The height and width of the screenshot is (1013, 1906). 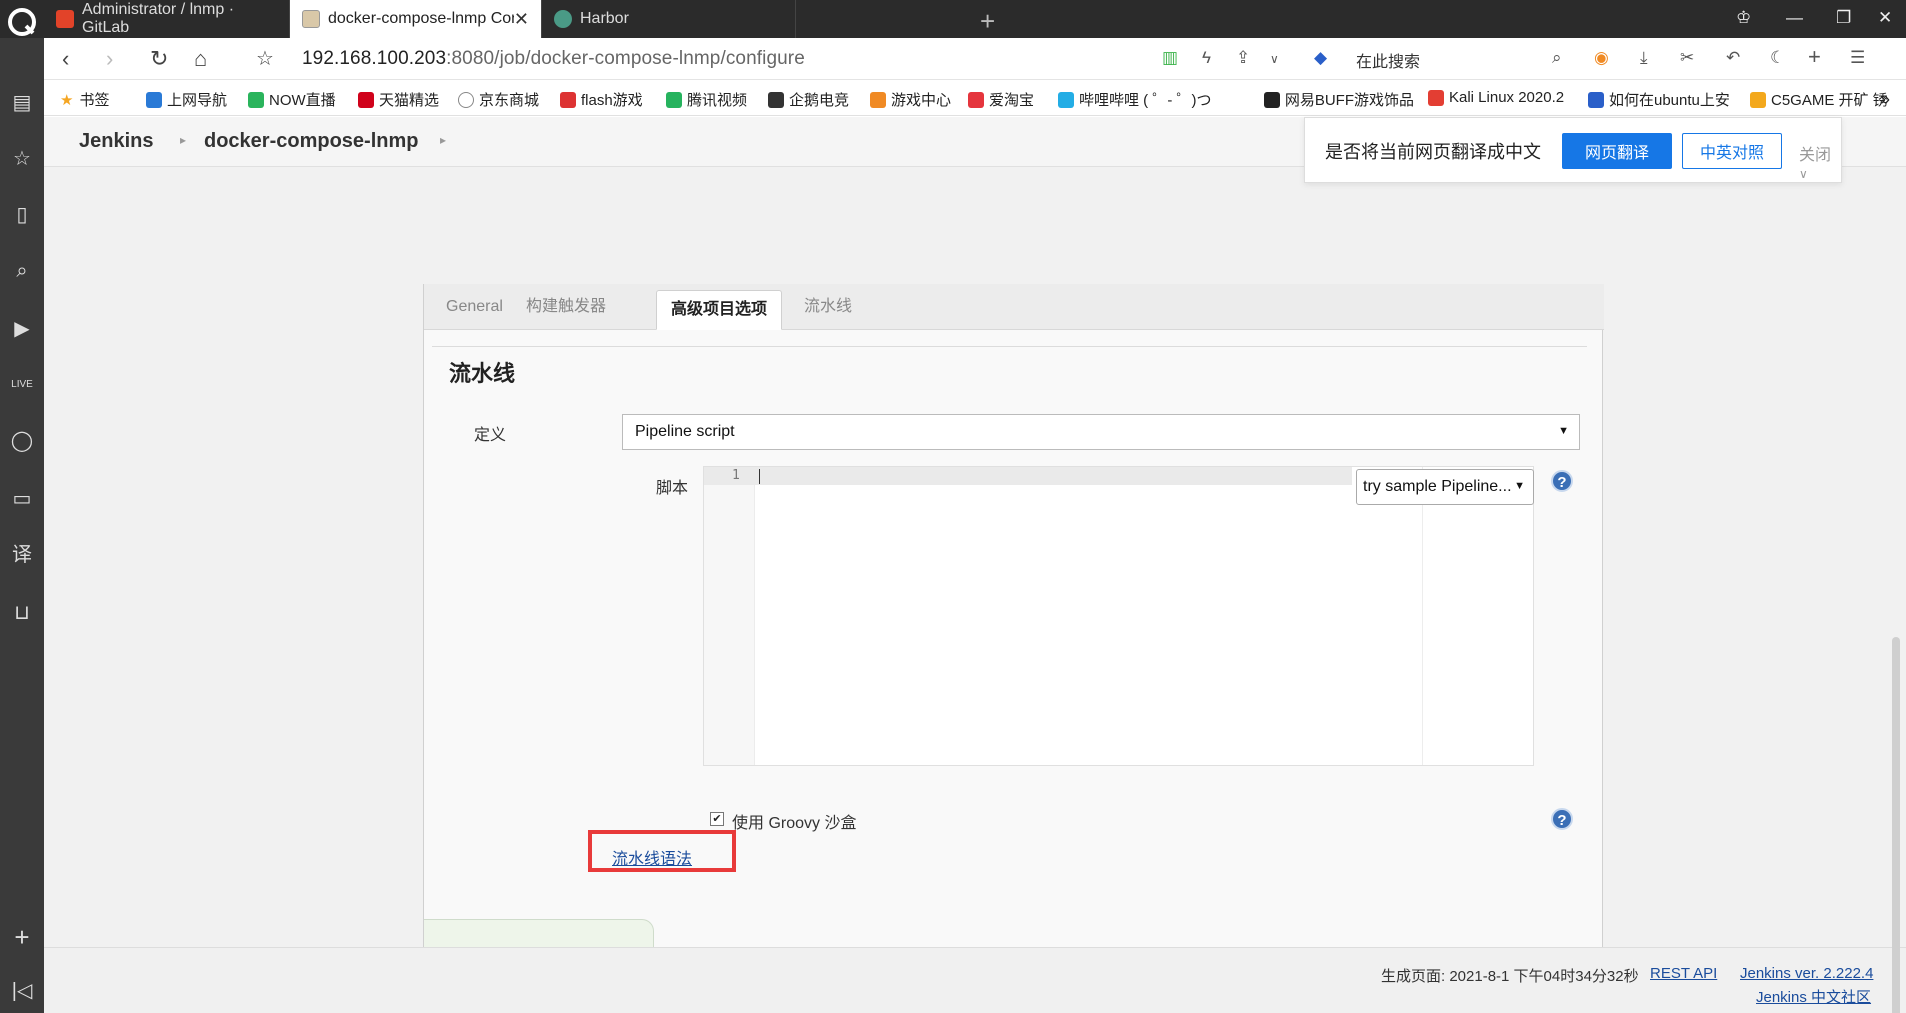 I want to click on translate-icon: 译, so click(x=22, y=555).